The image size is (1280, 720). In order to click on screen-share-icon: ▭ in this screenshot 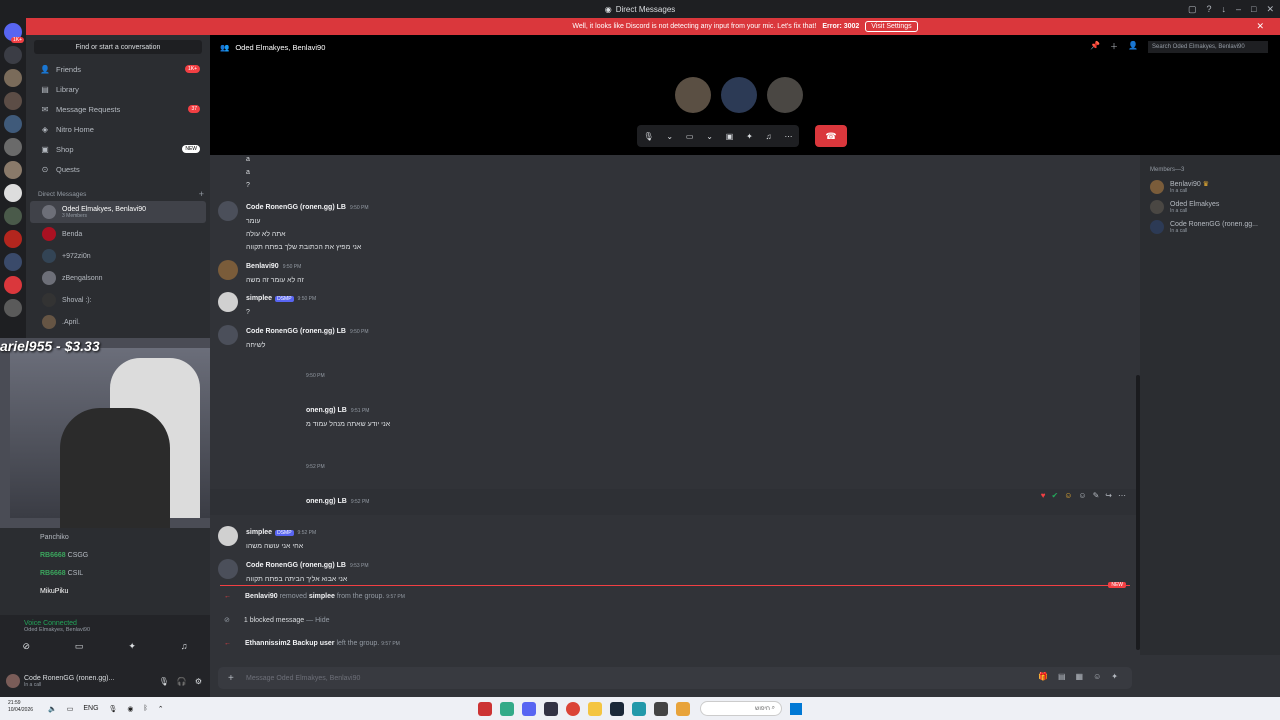, I will do `click(79, 646)`.